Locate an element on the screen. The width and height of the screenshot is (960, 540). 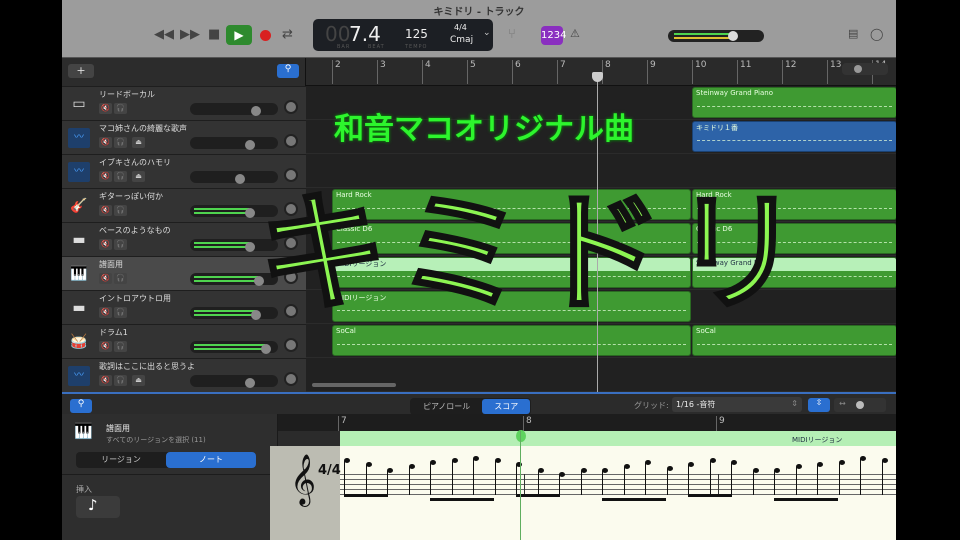
grid-select: 1/16 -音符 ⇕ is located at coordinates (737, 404).